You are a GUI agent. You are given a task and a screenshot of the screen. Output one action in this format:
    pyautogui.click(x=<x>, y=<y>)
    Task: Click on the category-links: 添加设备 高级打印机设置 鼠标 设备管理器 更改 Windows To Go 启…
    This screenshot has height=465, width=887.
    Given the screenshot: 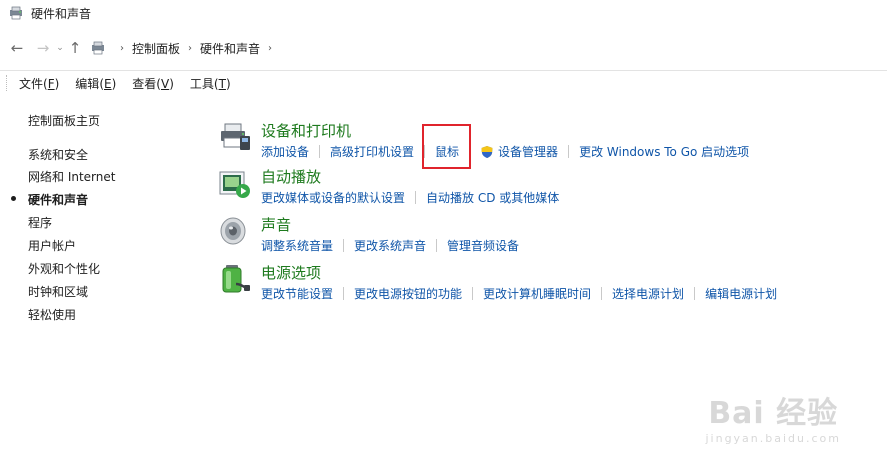 What is the action you would take?
    pyautogui.click(x=505, y=151)
    